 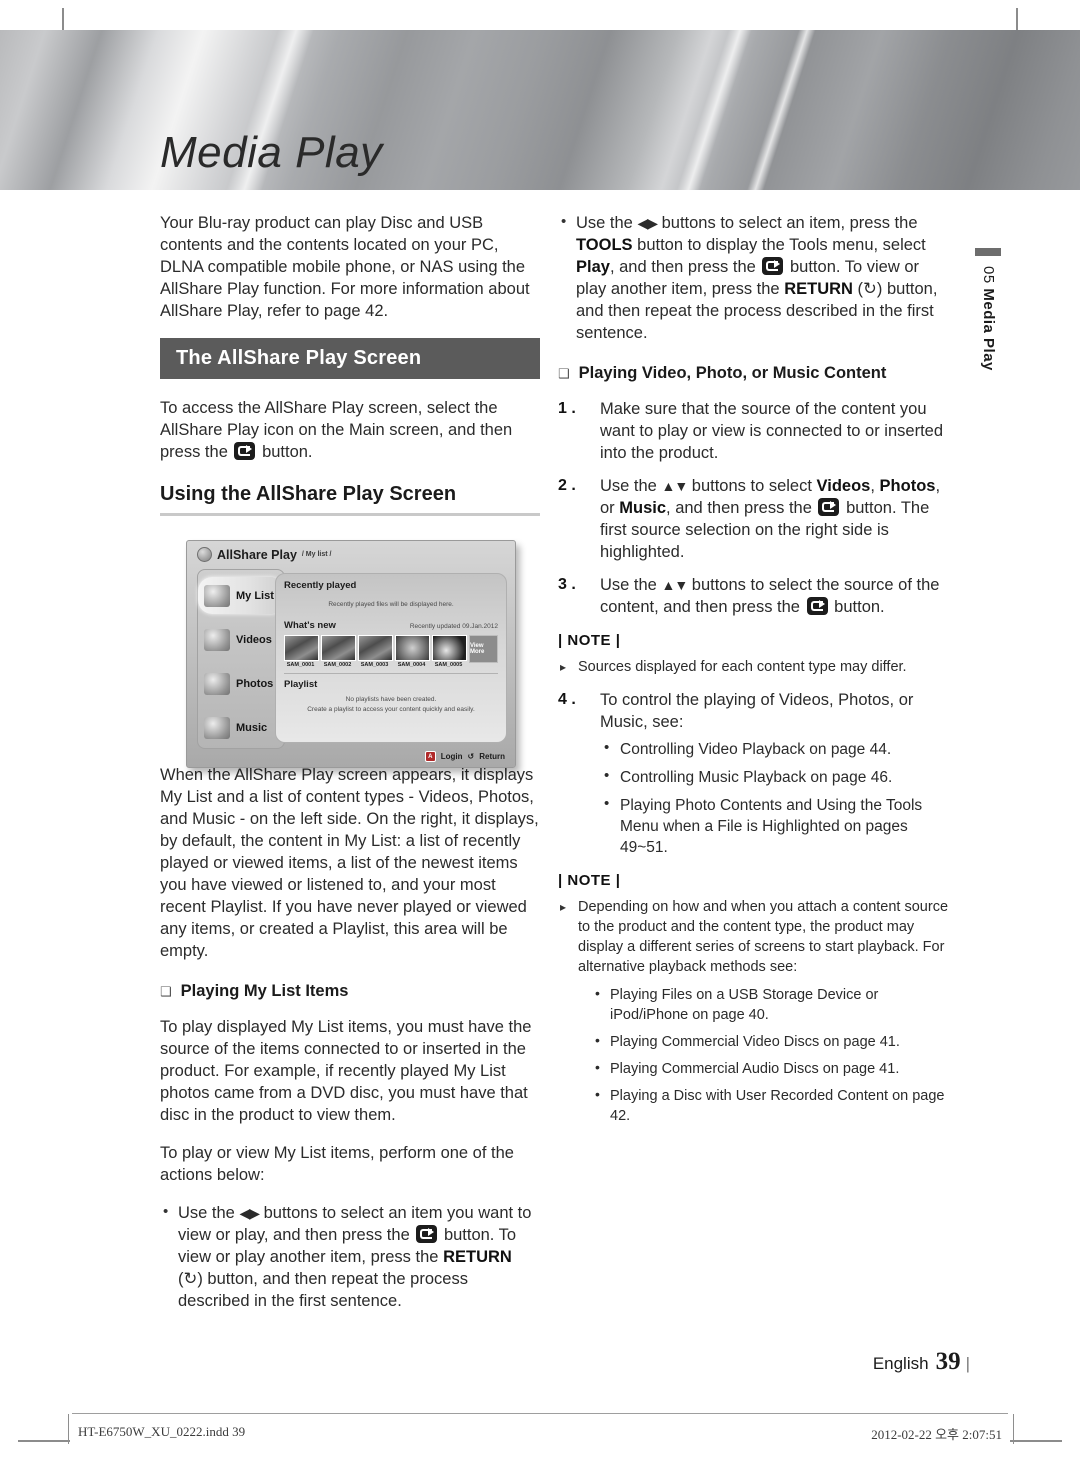 What do you see at coordinates (249, 1213) in the screenshot?
I see `left-right-arrows-icon: ◀▶` at bounding box center [249, 1213].